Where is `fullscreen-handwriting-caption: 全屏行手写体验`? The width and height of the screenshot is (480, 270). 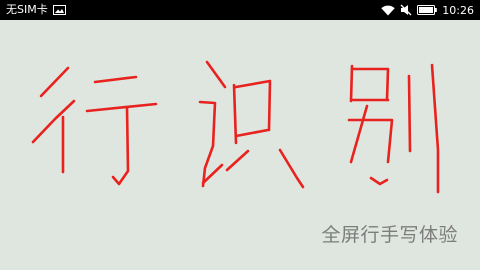 fullscreen-handwriting-caption: 全屏行手写体验 is located at coordinates (389, 235).